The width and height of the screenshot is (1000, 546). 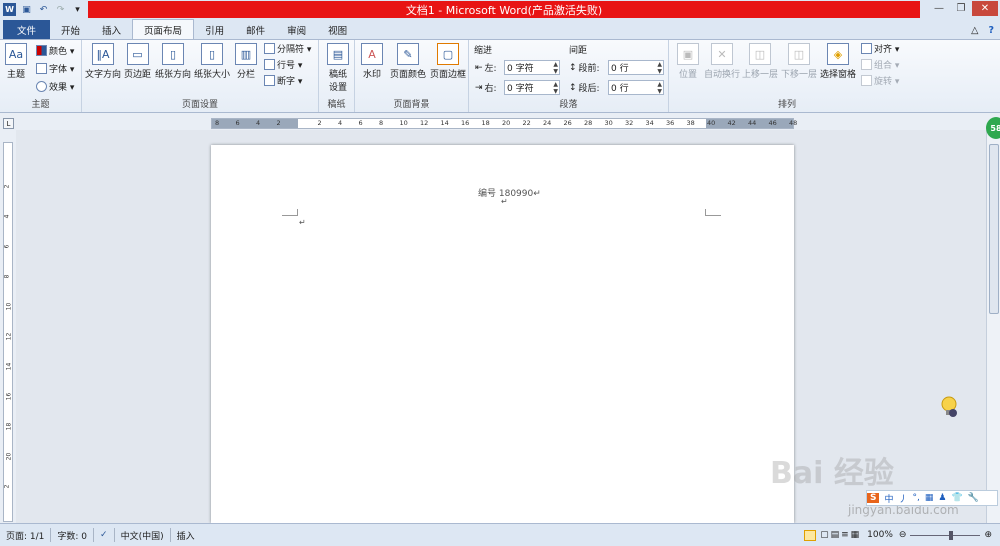 What do you see at coordinates (142, 535) in the screenshot?
I see `language: 中文(中国)` at bounding box center [142, 535].